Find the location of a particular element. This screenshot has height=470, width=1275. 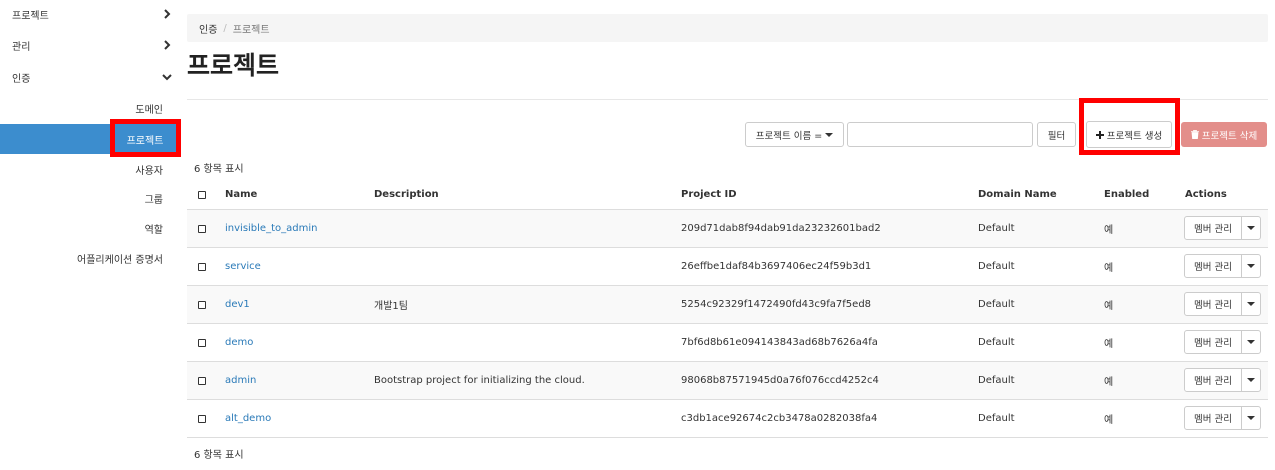

project-name-link: admin is located at coordinates (240, 380).